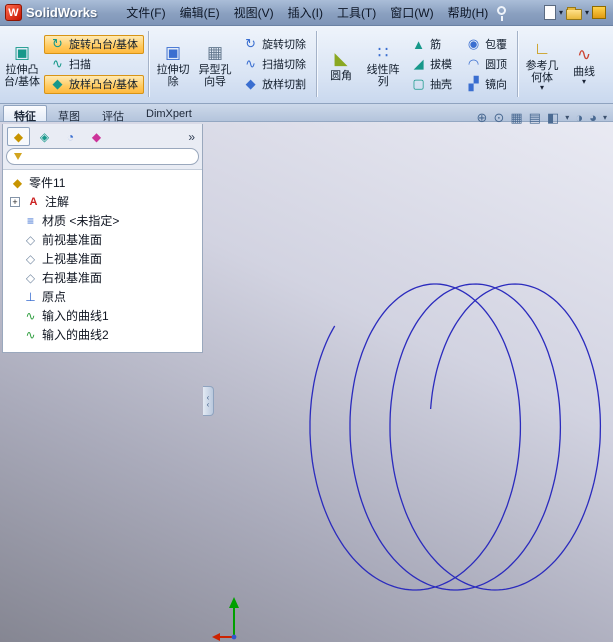 This screenshot has width=613, height=642. What do you see at coordinates (57, 202) in the screenshot?
I see `tree-item-label: 注解` at bounding box center [57, 202].